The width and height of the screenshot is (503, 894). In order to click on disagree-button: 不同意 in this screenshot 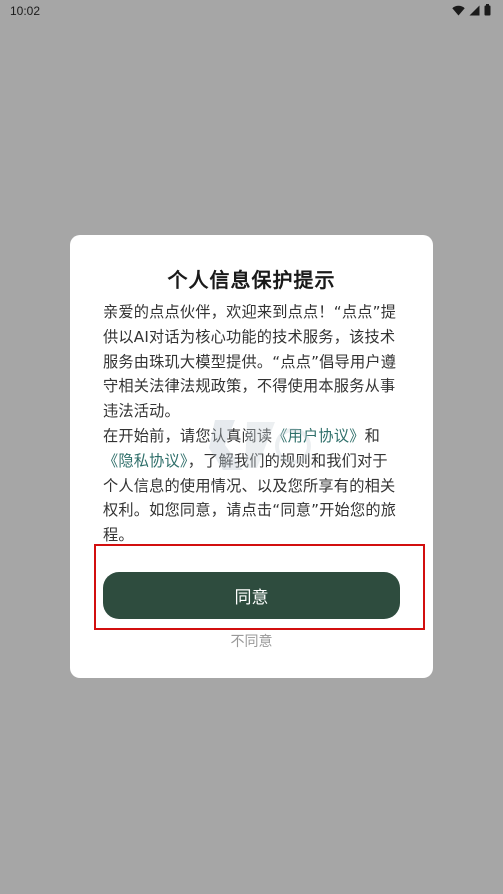, I will do `click(251, 641)`.